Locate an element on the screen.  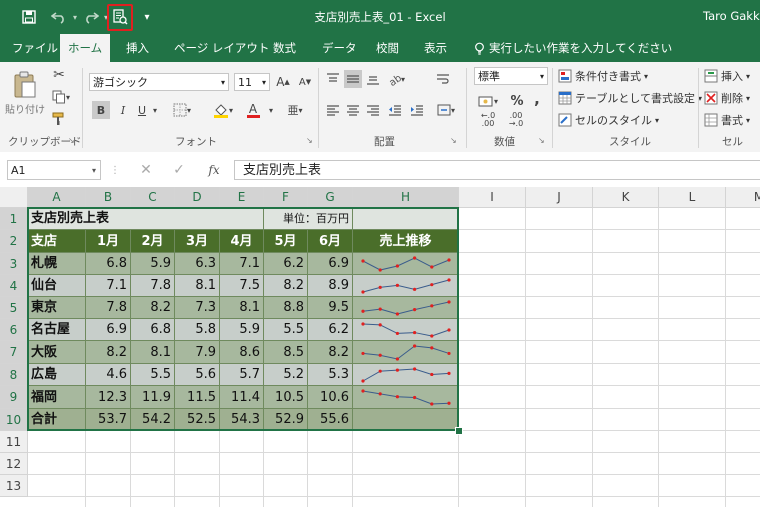
align-bottom-icon is located at coordinates (373, 79).